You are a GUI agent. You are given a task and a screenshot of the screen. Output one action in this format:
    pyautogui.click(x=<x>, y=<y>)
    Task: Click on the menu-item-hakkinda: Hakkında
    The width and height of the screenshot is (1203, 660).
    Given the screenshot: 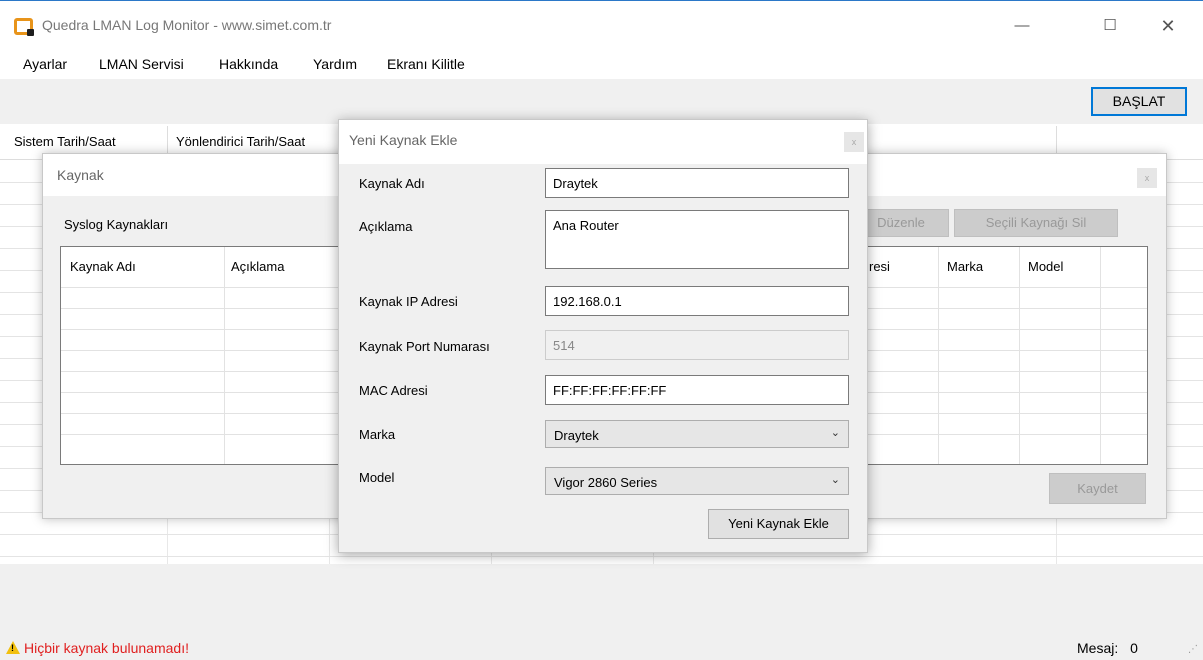 What is the action you would take?
    pyautogui.click(x=248, y=64)
    